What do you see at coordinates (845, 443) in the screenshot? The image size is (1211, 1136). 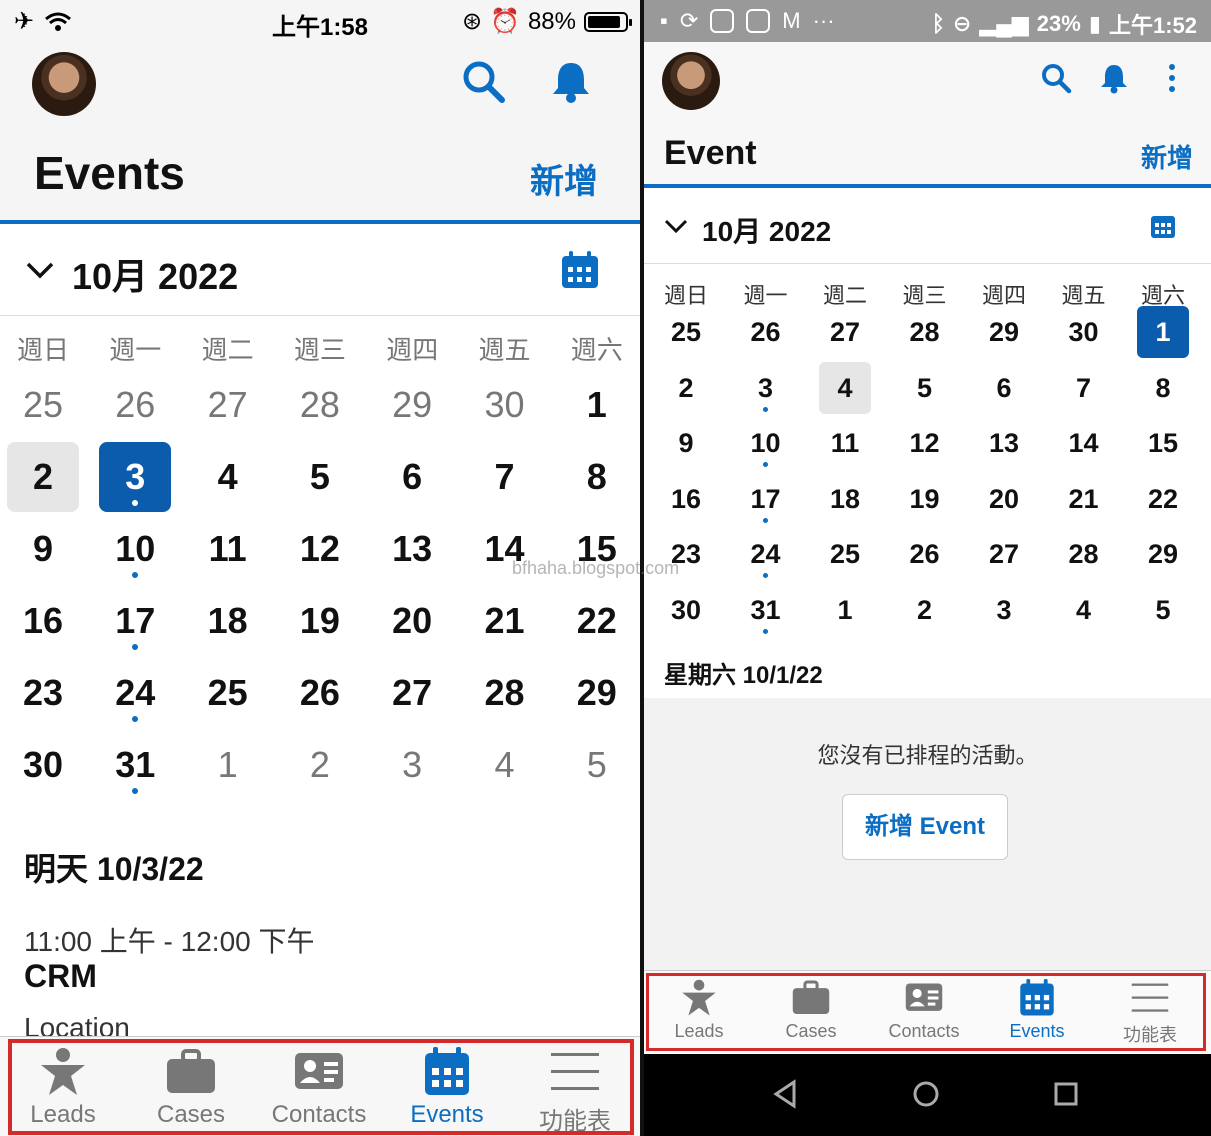 I see `calendar-day: 11` at bounding box center [845, 443].